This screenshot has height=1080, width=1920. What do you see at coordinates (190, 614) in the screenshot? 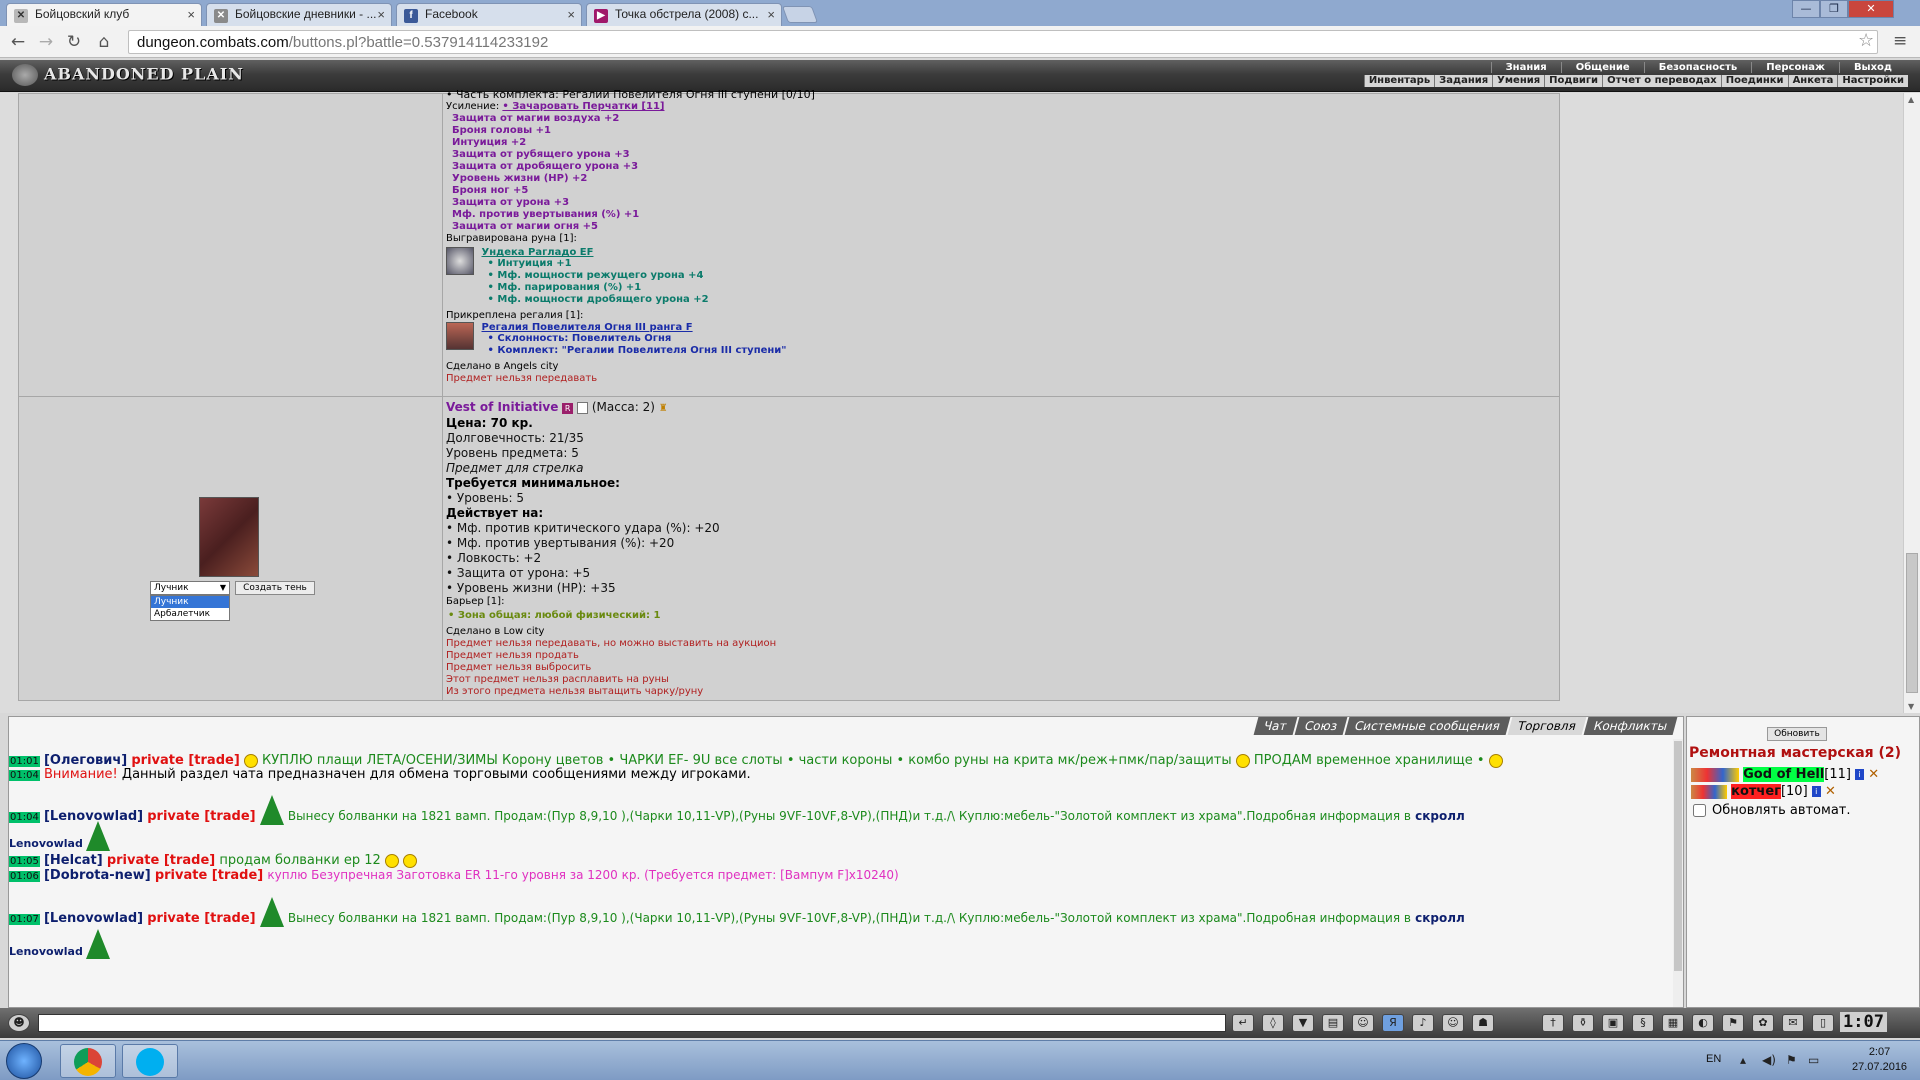
I see `option-crossbowman: Арбалетчик` at bounding box center [190, 614].